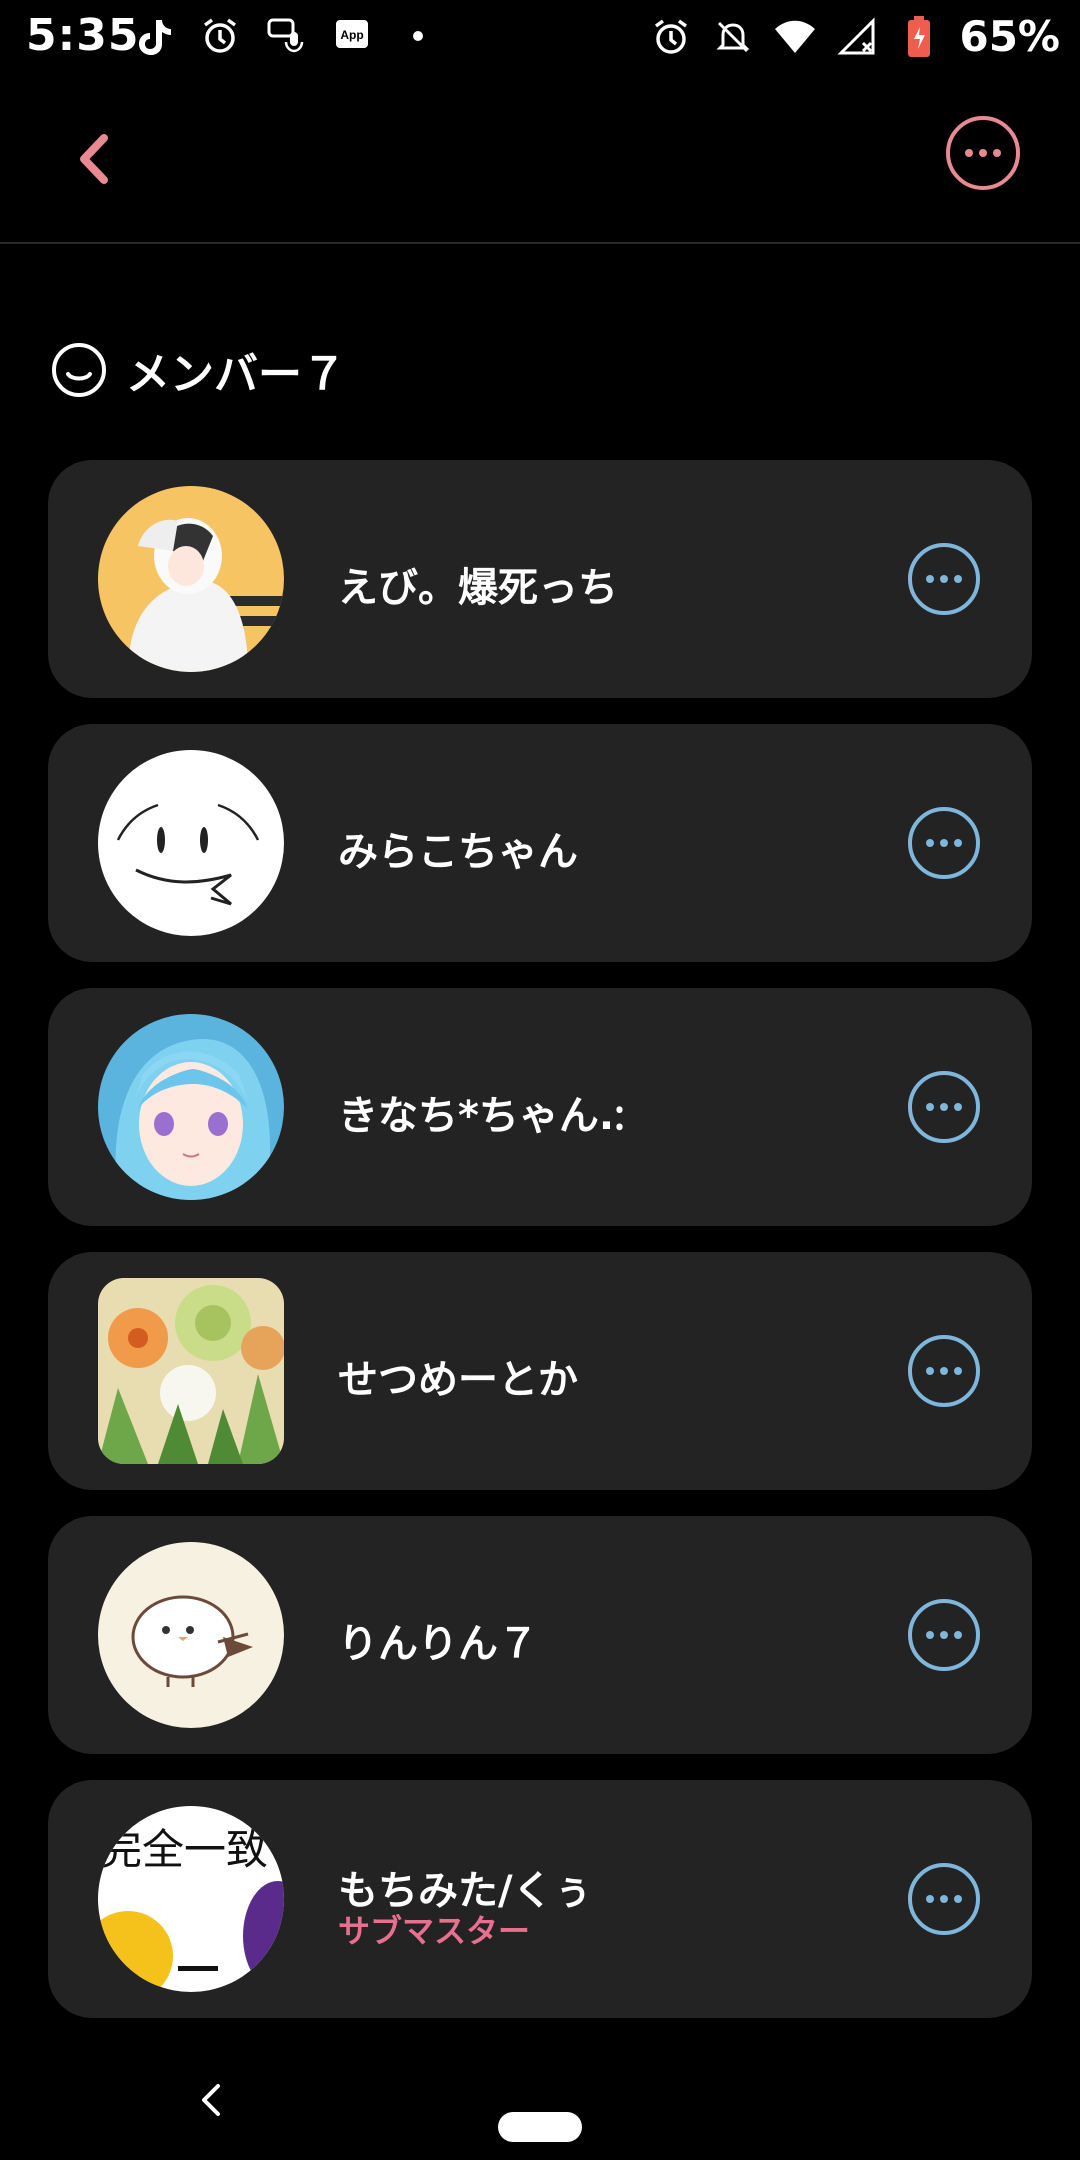 Image resolution: width=1080 pixels, height=2160 pixels. I want to click on member-row: きなち*ちゃん.ᱺ, so click(540, 1107).